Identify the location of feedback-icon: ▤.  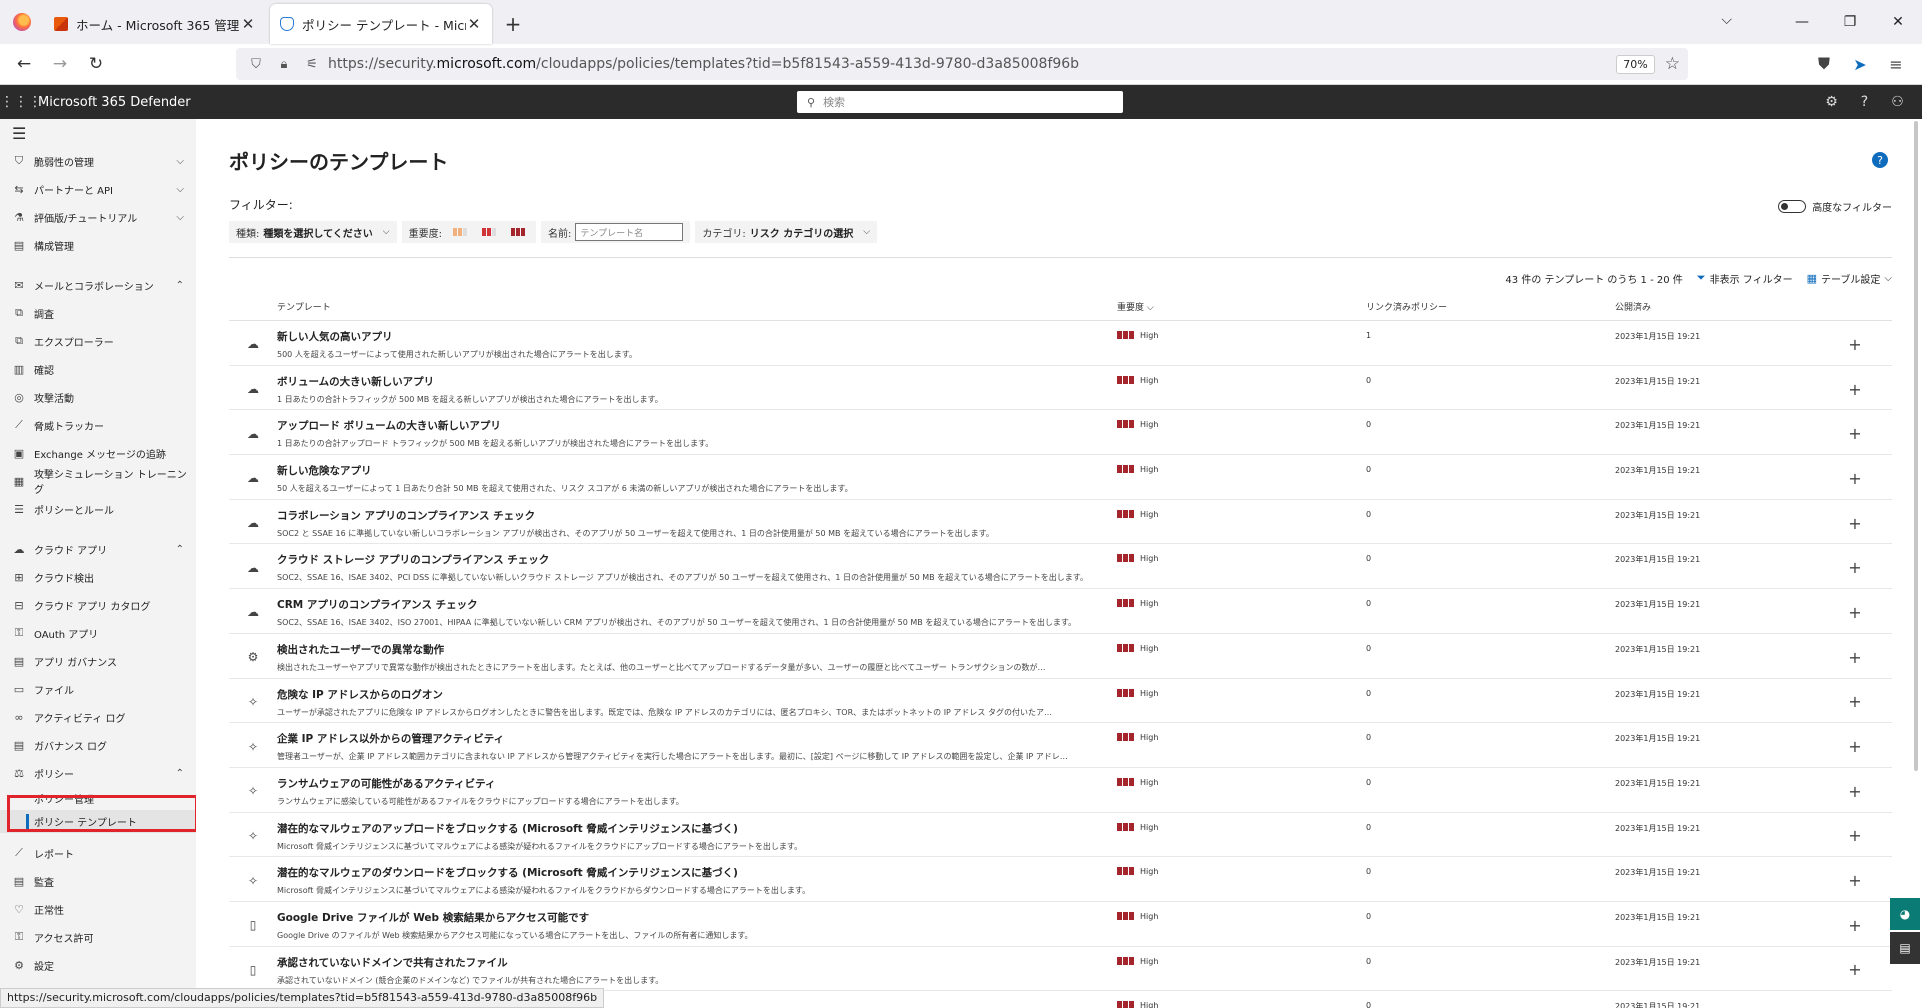
(1905, 948).